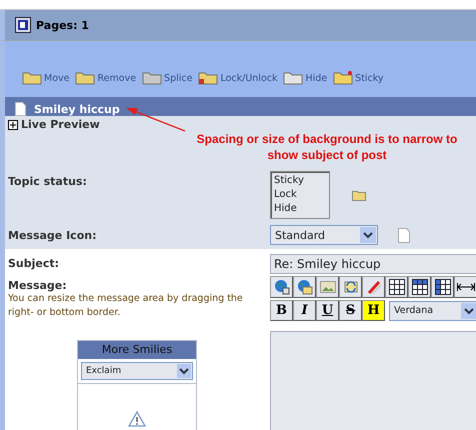  I want to click on message-icon-label: Message Icon:, so click(52, 236).